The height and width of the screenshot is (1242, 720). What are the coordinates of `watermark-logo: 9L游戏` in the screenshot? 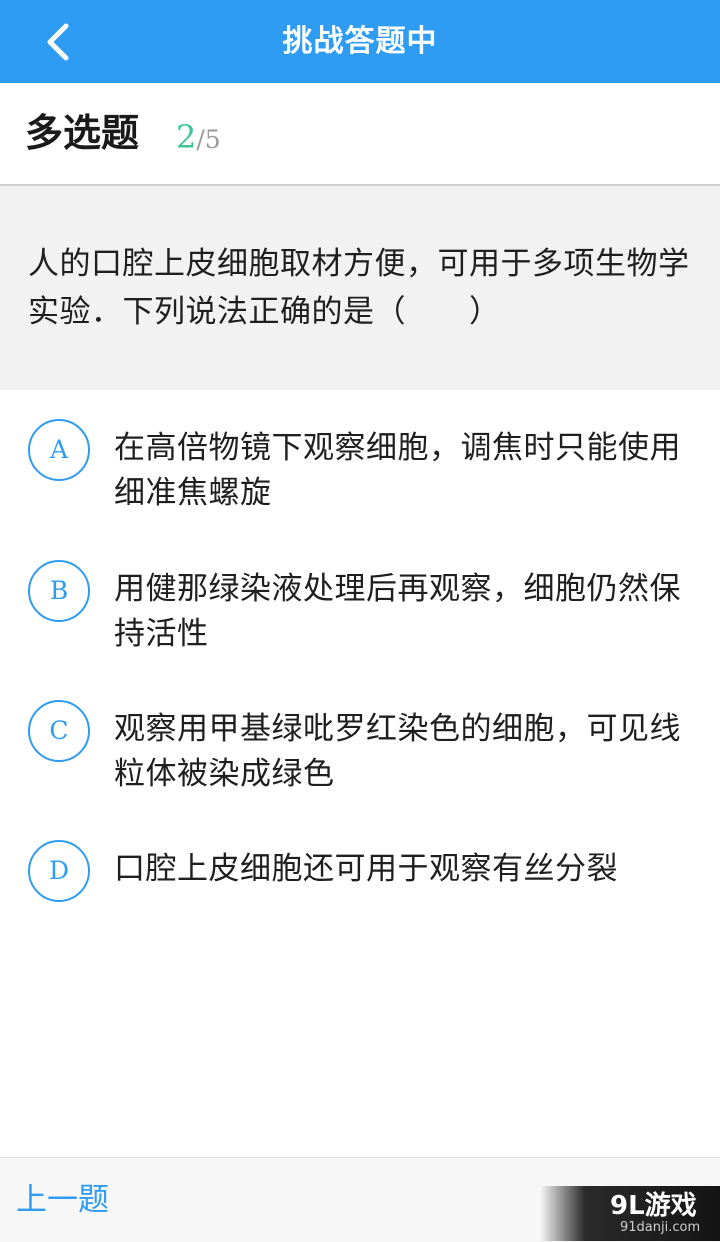 It's located at (653, 1206).